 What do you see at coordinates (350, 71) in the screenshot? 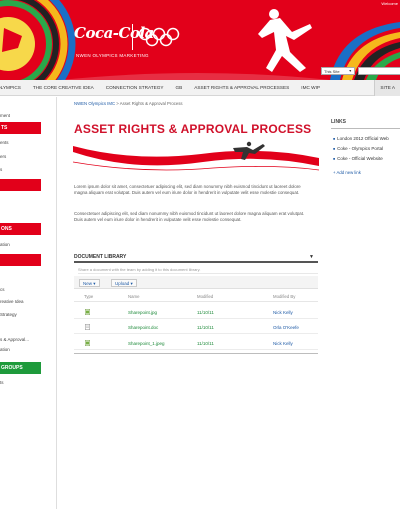
I see `chevron-down-icon: ▼` at bounding box center [350, 71].